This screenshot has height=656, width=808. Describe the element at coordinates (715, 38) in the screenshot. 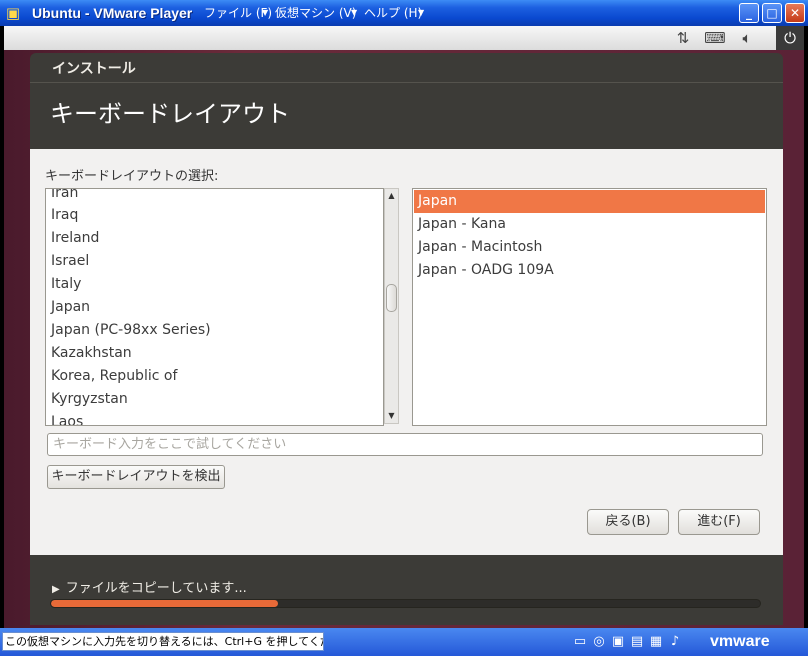

I see `keyboard-icon: ⌨` at that location.